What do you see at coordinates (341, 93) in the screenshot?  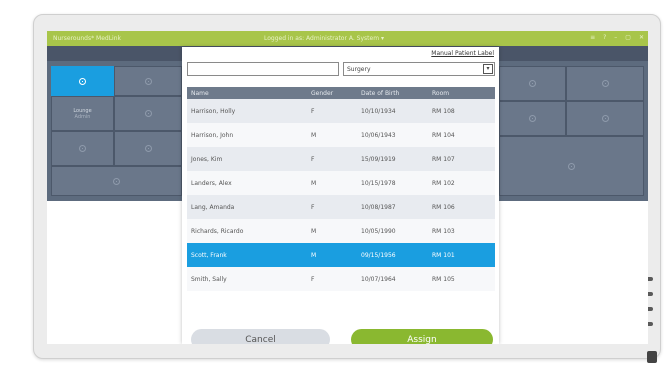 I see `table-header: Name Gender Date of Birth Room` at bounding box center [341, 93].